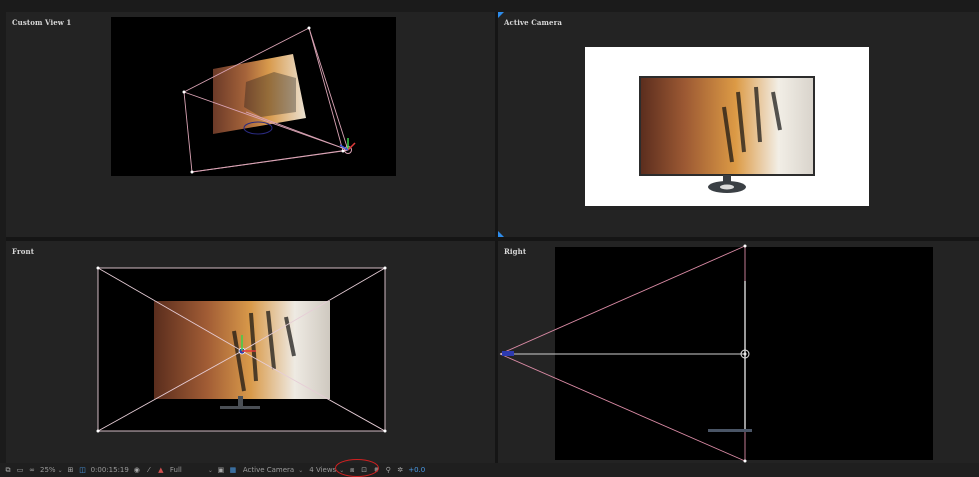  What do you see at coordinates (137, 470) in the screenshot?
I see `snapshot-icon: ◉` at bounding box center [137, 470].